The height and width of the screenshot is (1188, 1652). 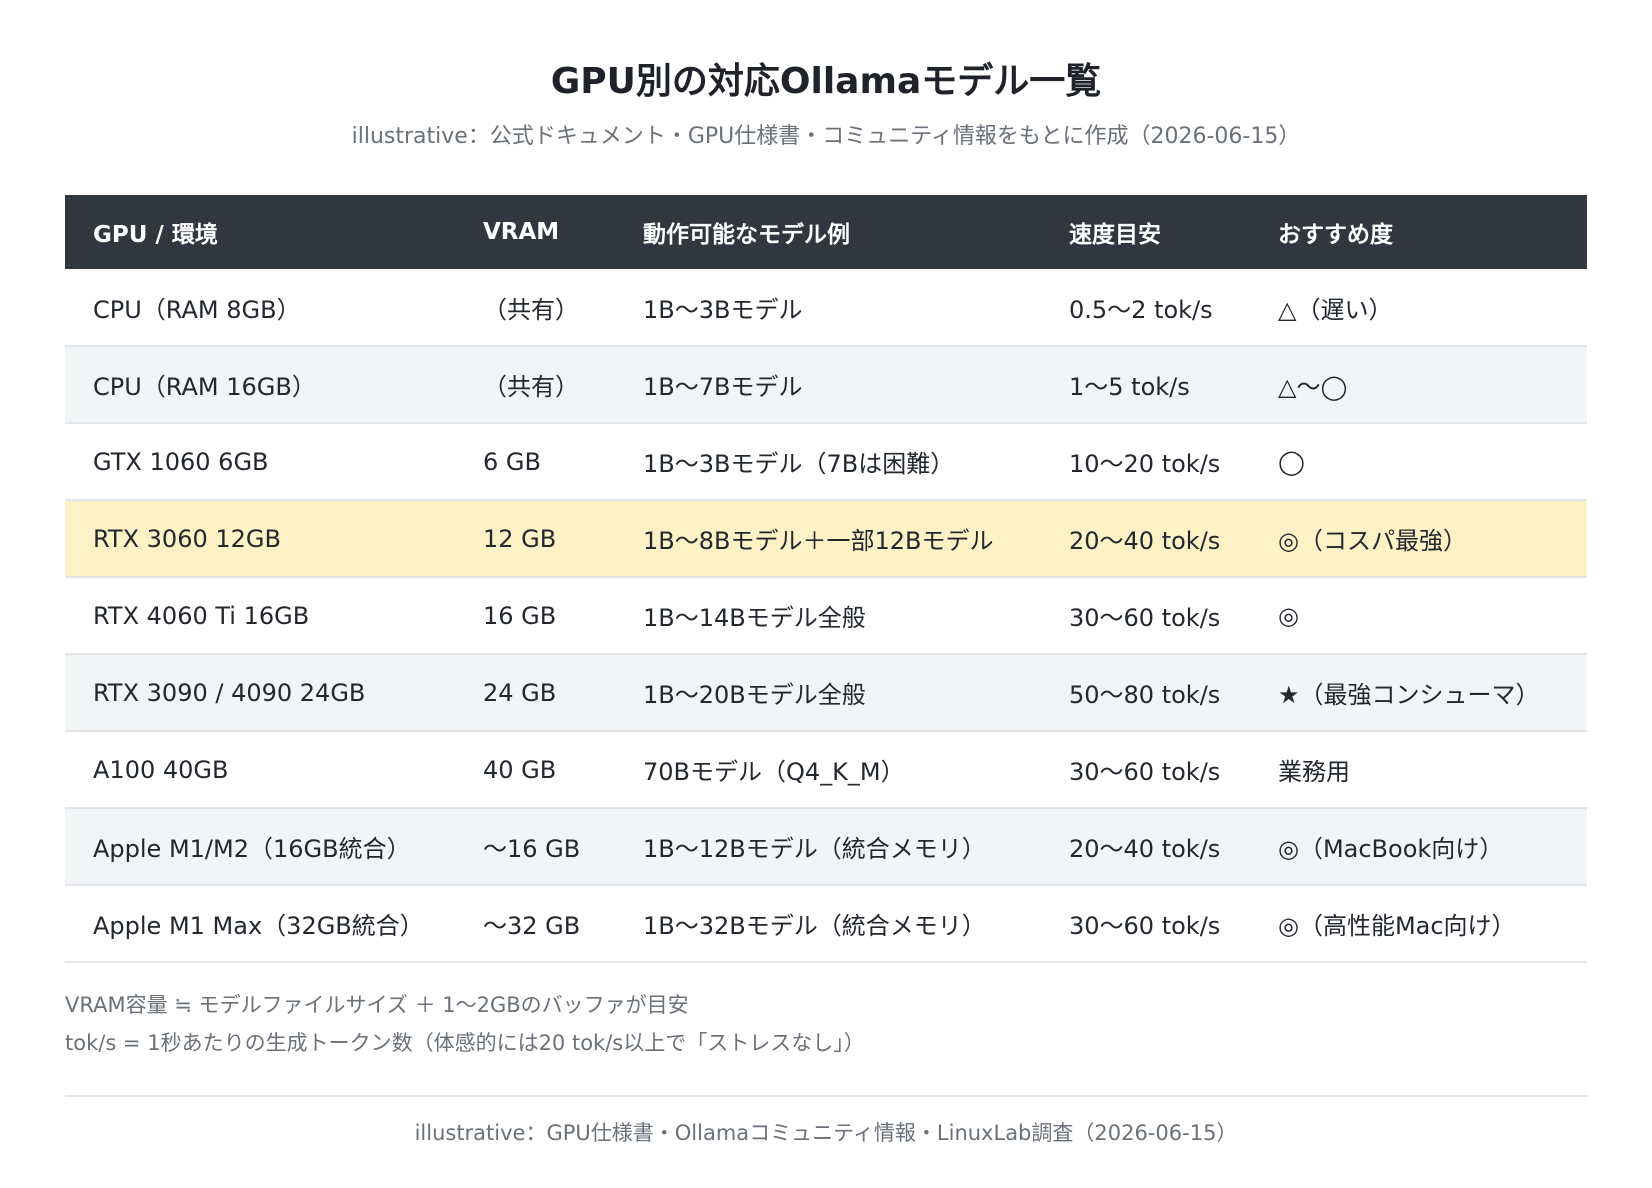 What do you see at coordinates (1418, 924) in the screenshot?
I see `cell-rating: ◎（高性能Mac向け）` at bounding box center [1418, 924].